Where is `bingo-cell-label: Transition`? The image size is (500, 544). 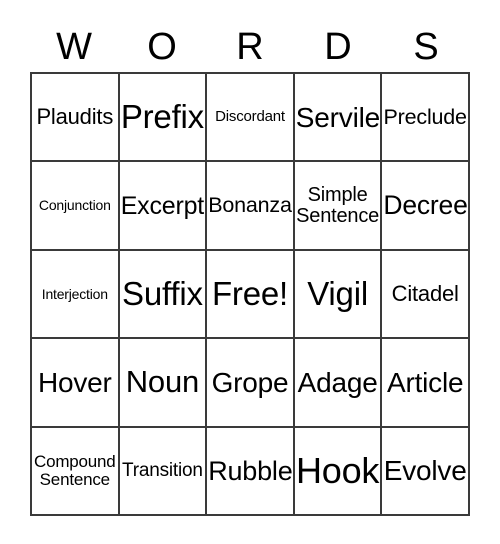
bingo-cell-label: Transition is located at coordinates (162, 470).